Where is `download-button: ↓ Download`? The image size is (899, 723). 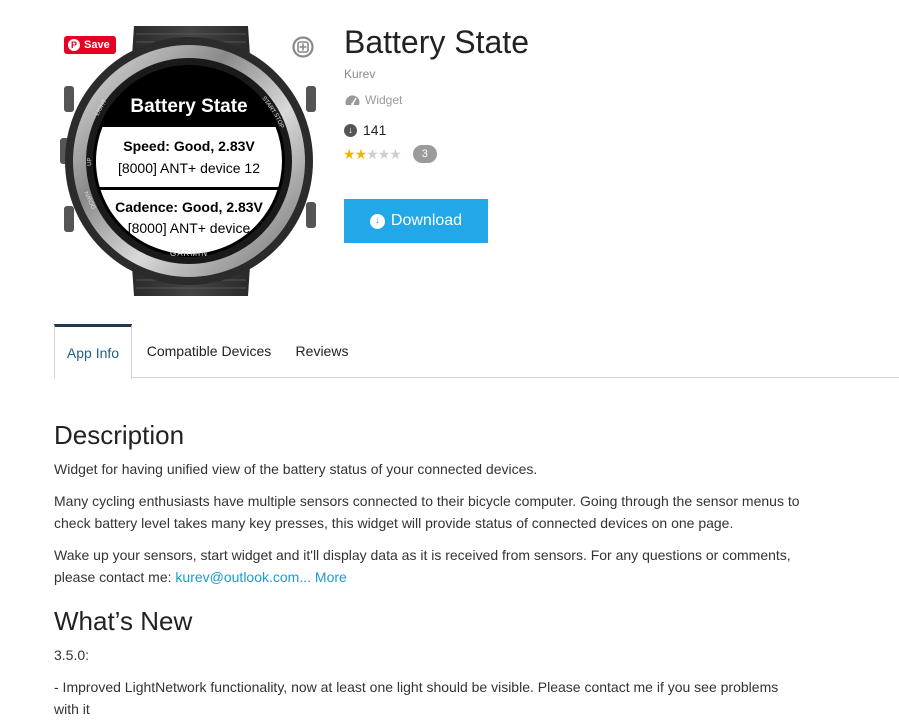
download-button: ↓ Download is located at coordinates (416, 221).